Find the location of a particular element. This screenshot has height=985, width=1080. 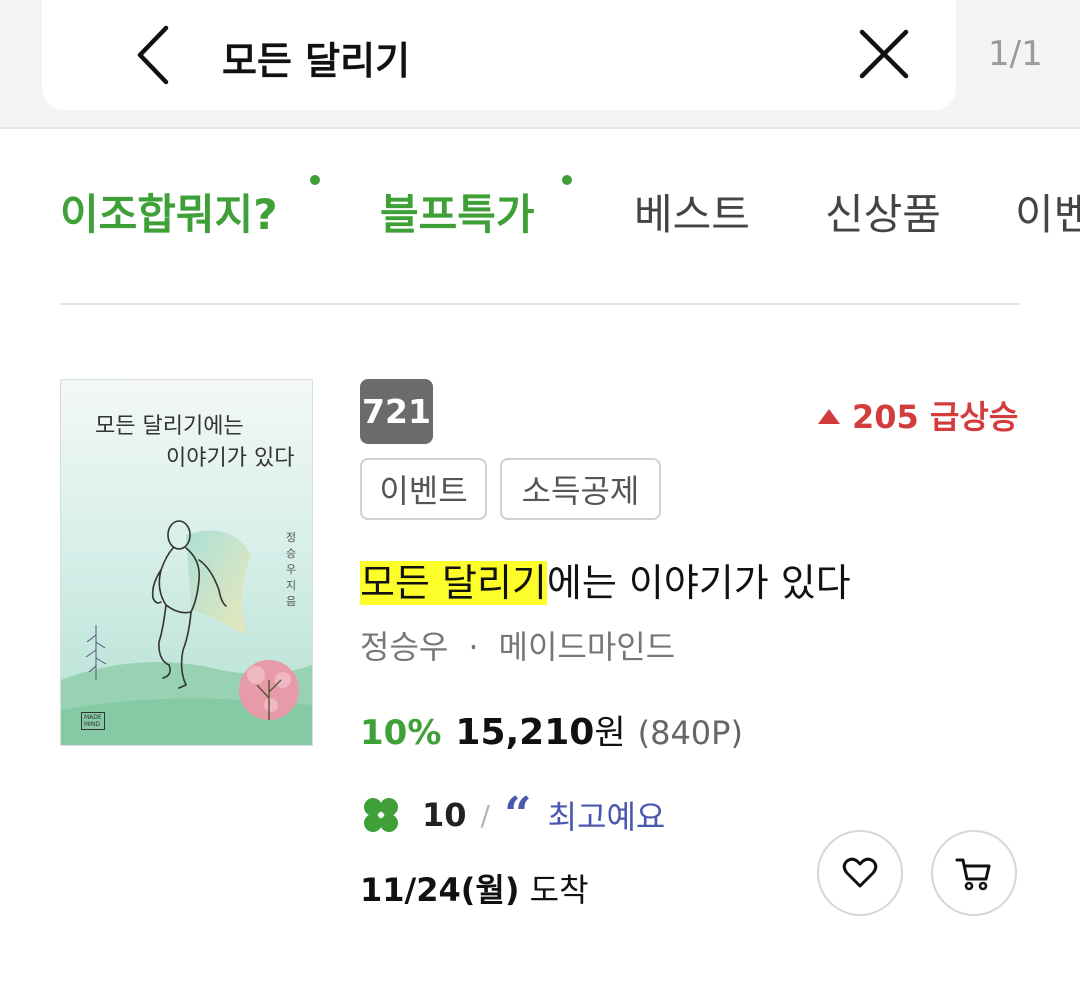

tab-best: 베스트 is located at coordinates (692, 211).